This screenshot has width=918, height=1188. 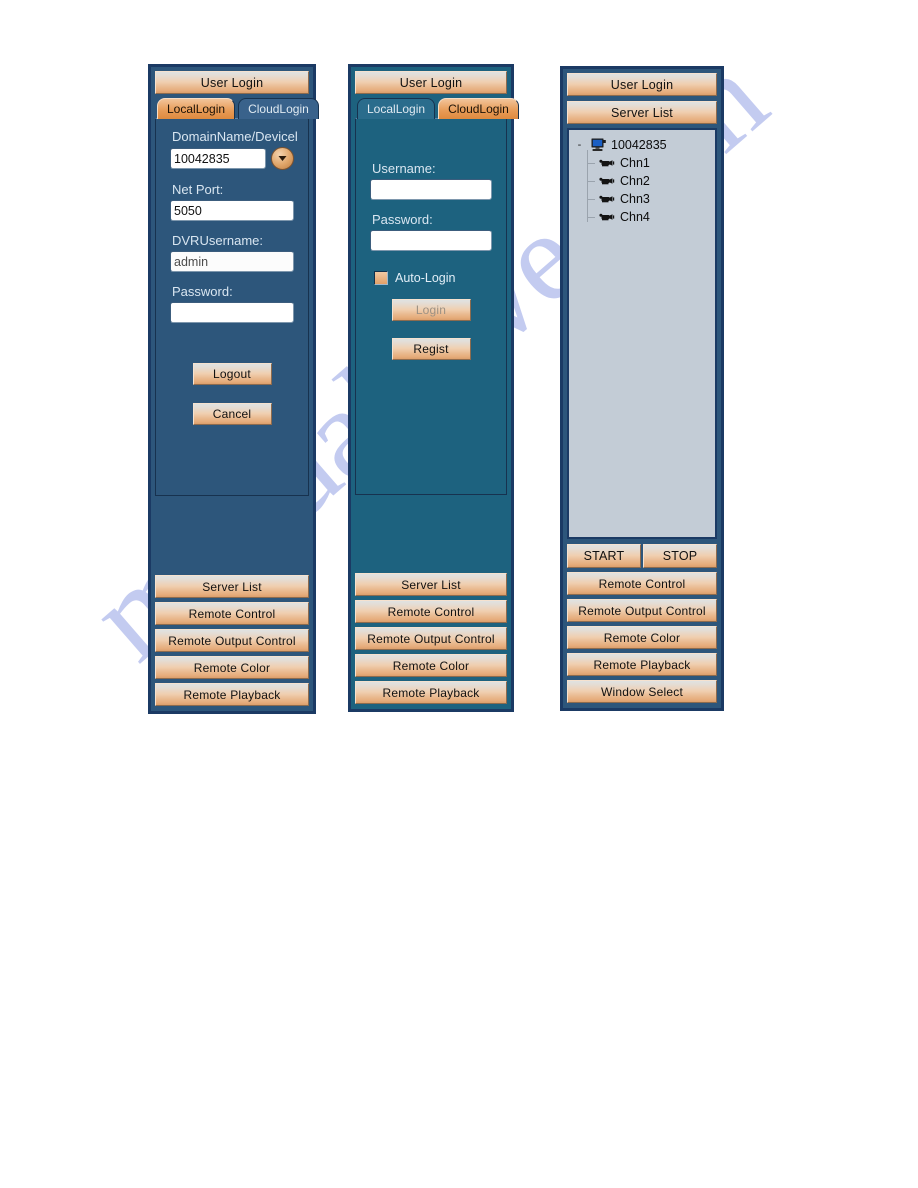 I want to click on auto-login-label: Auto-Login, so click(x=425, y=278).